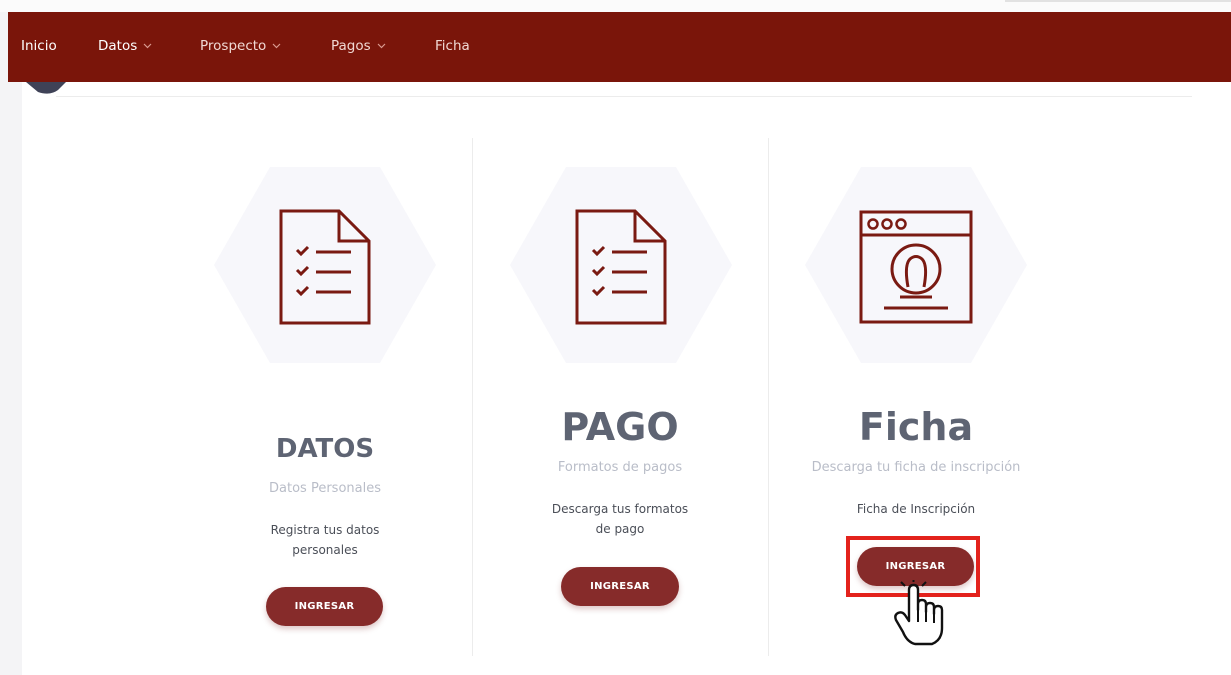  I want to click on content-divider, so click(624, 96).